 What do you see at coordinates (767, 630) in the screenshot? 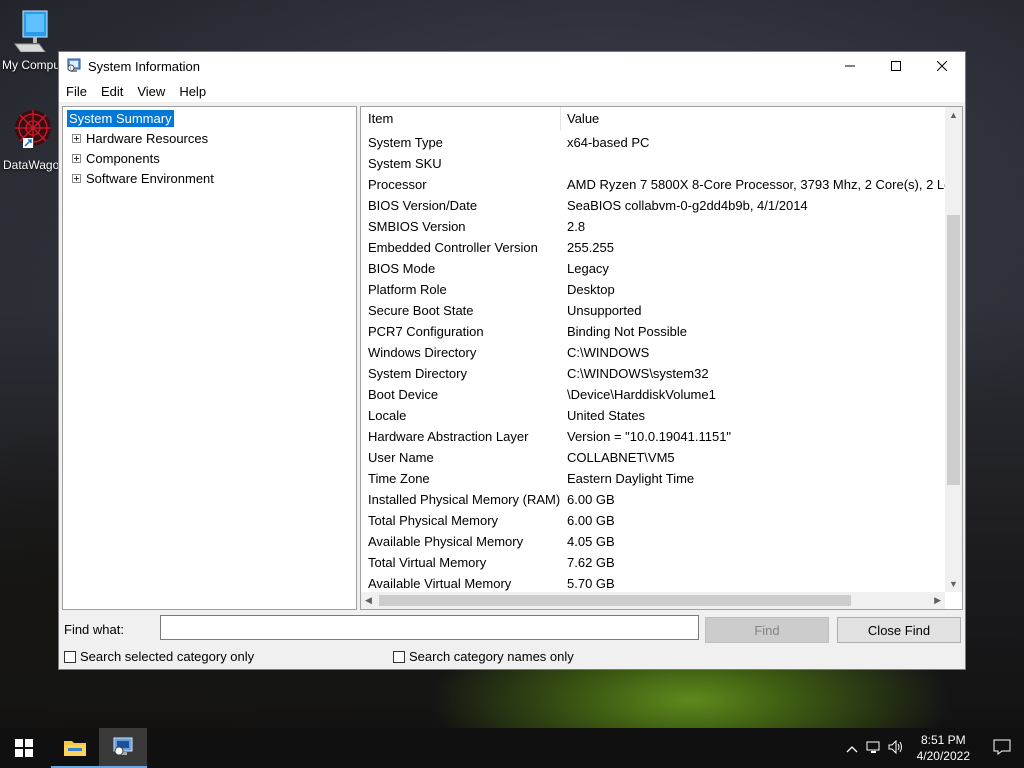
I see `find-button: Find` at bounding box center [767, 630].